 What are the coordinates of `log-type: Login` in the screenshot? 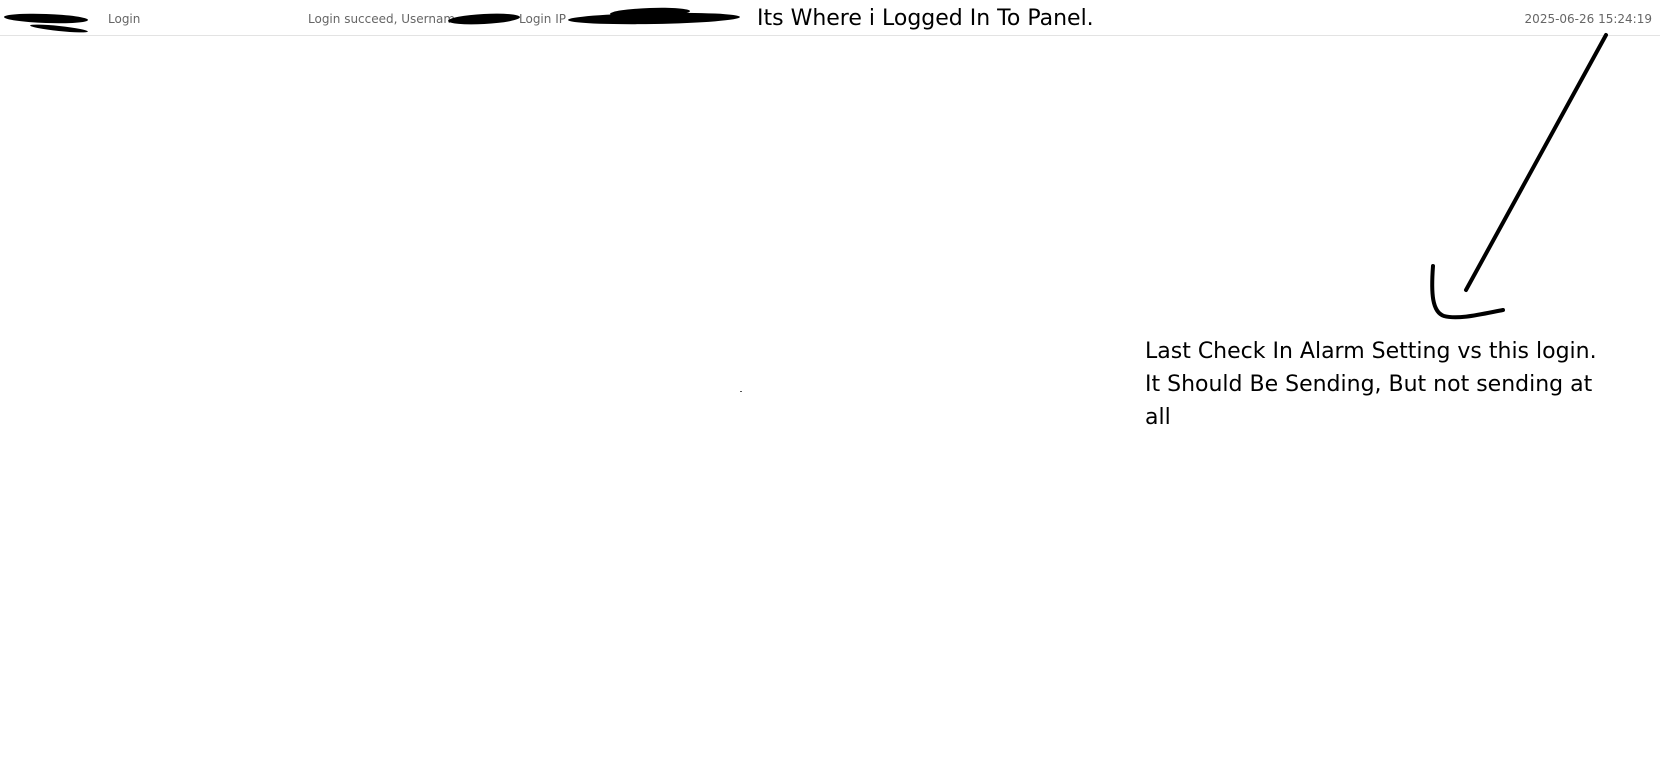 It's located at (124, 19).